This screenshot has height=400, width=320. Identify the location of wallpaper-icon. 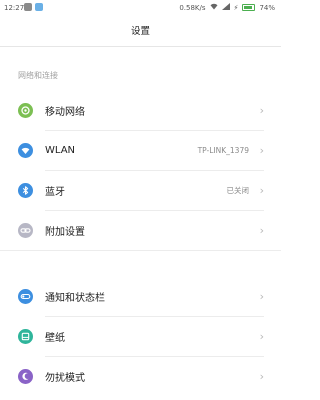
(25, 336).